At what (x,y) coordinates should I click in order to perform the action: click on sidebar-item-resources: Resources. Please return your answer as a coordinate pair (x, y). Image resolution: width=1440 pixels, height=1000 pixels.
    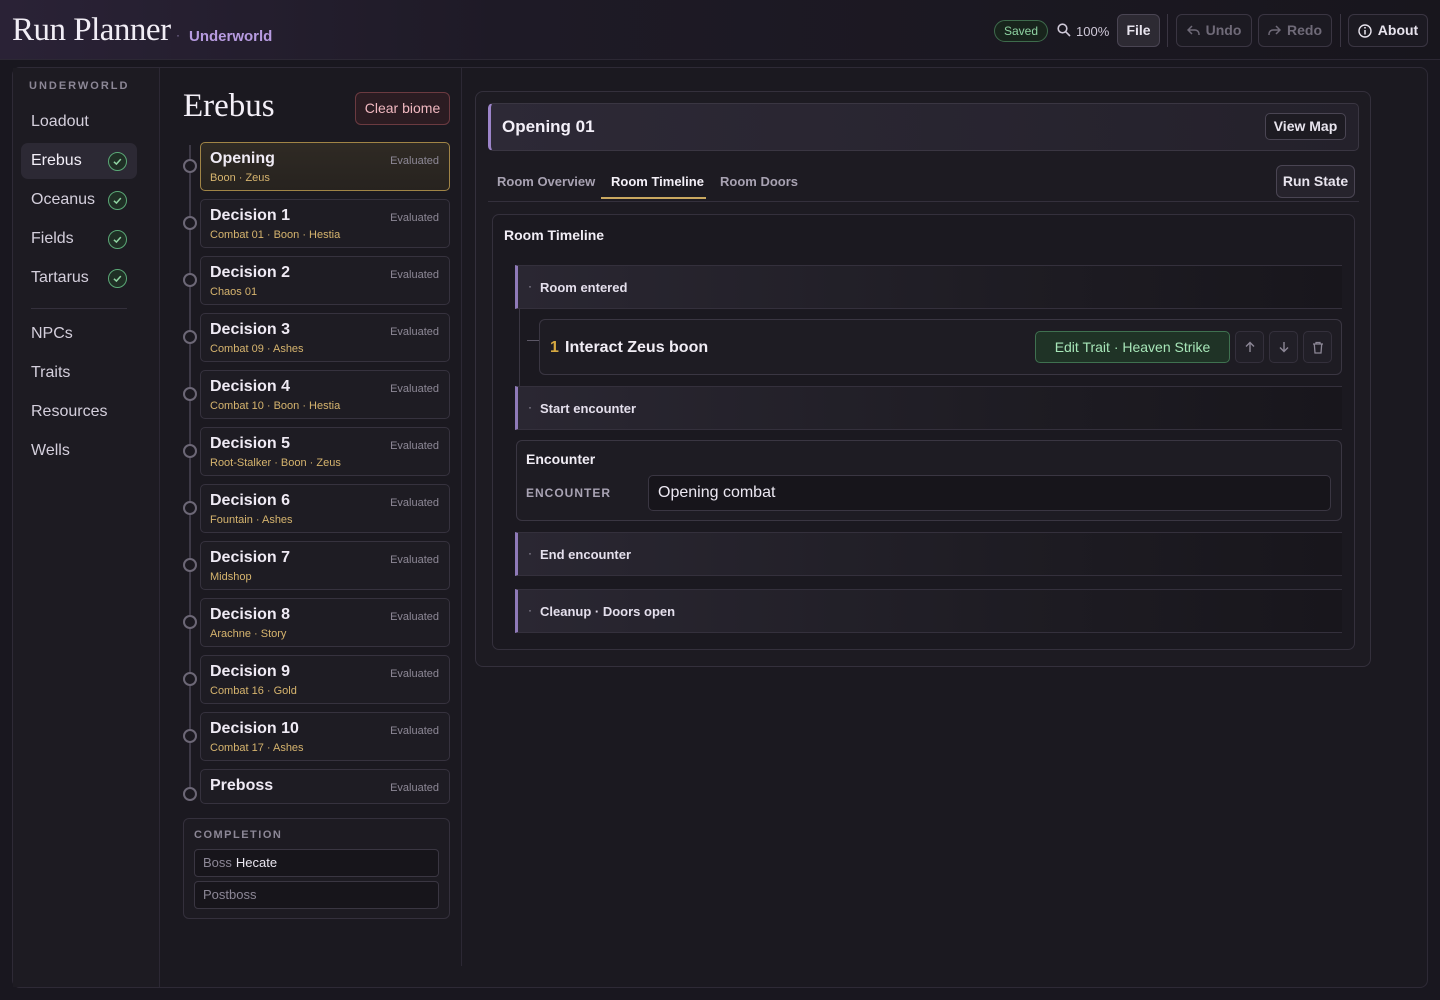
    Looking at the image, I should click on (79, 412).